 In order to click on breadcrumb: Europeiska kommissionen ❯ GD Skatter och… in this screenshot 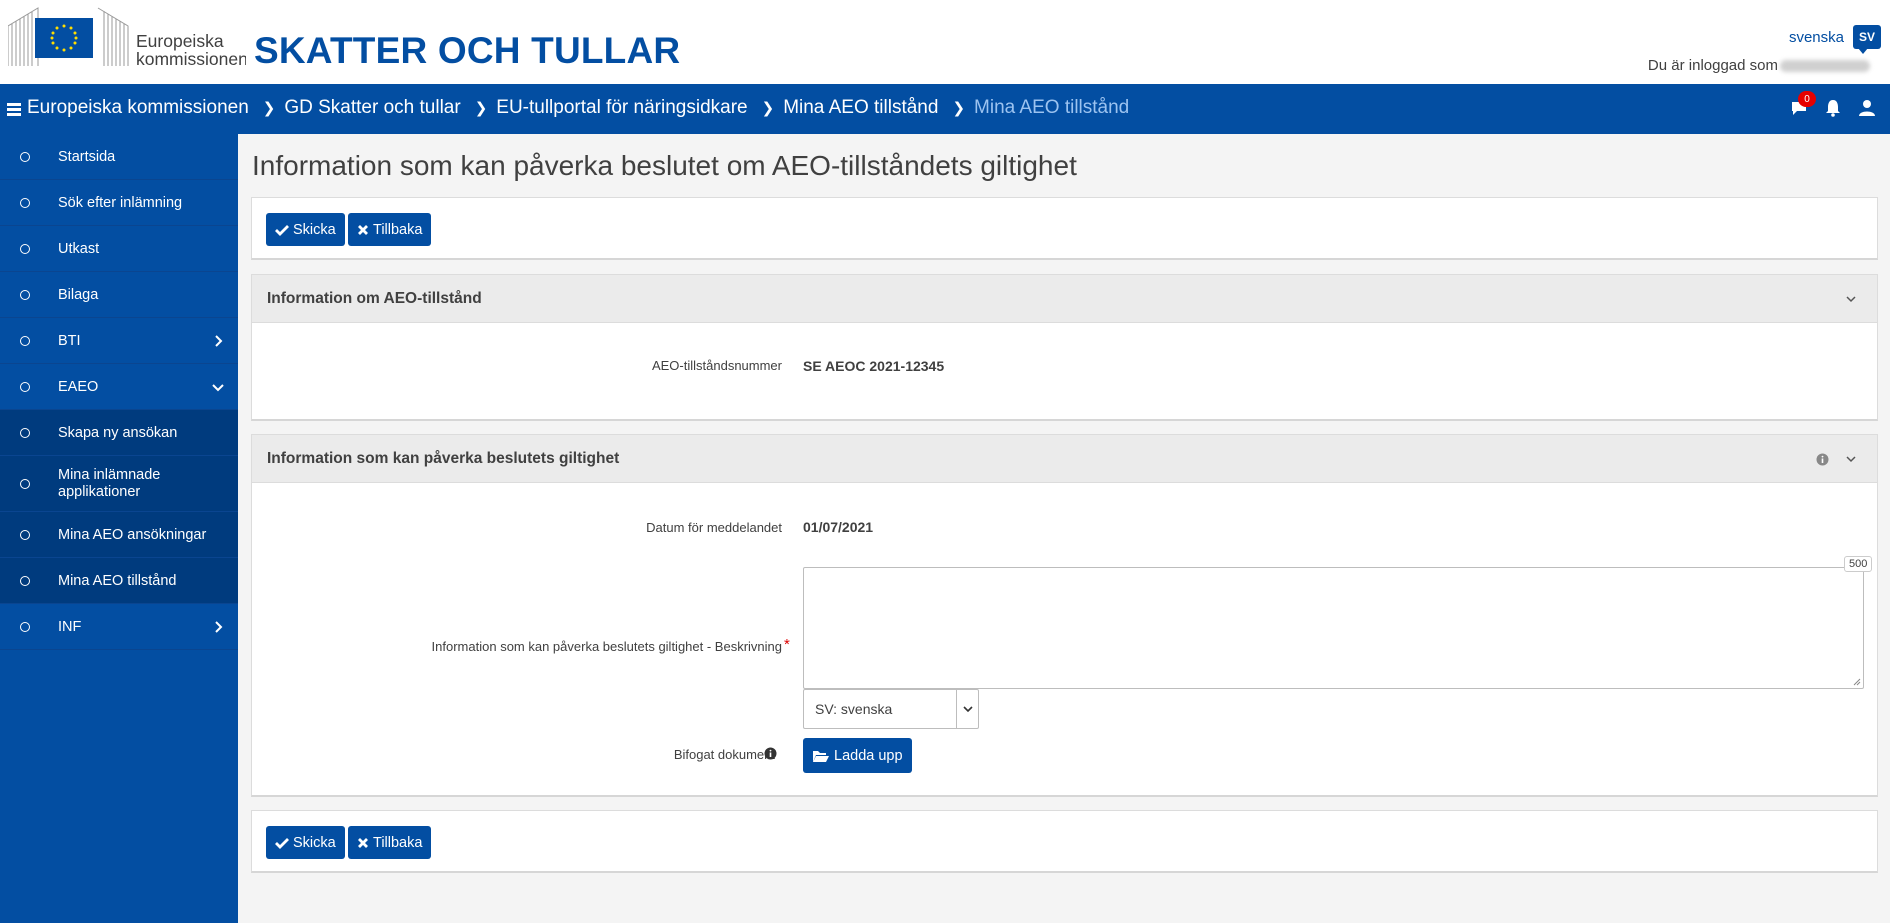, I will do `click(578, 108)`.